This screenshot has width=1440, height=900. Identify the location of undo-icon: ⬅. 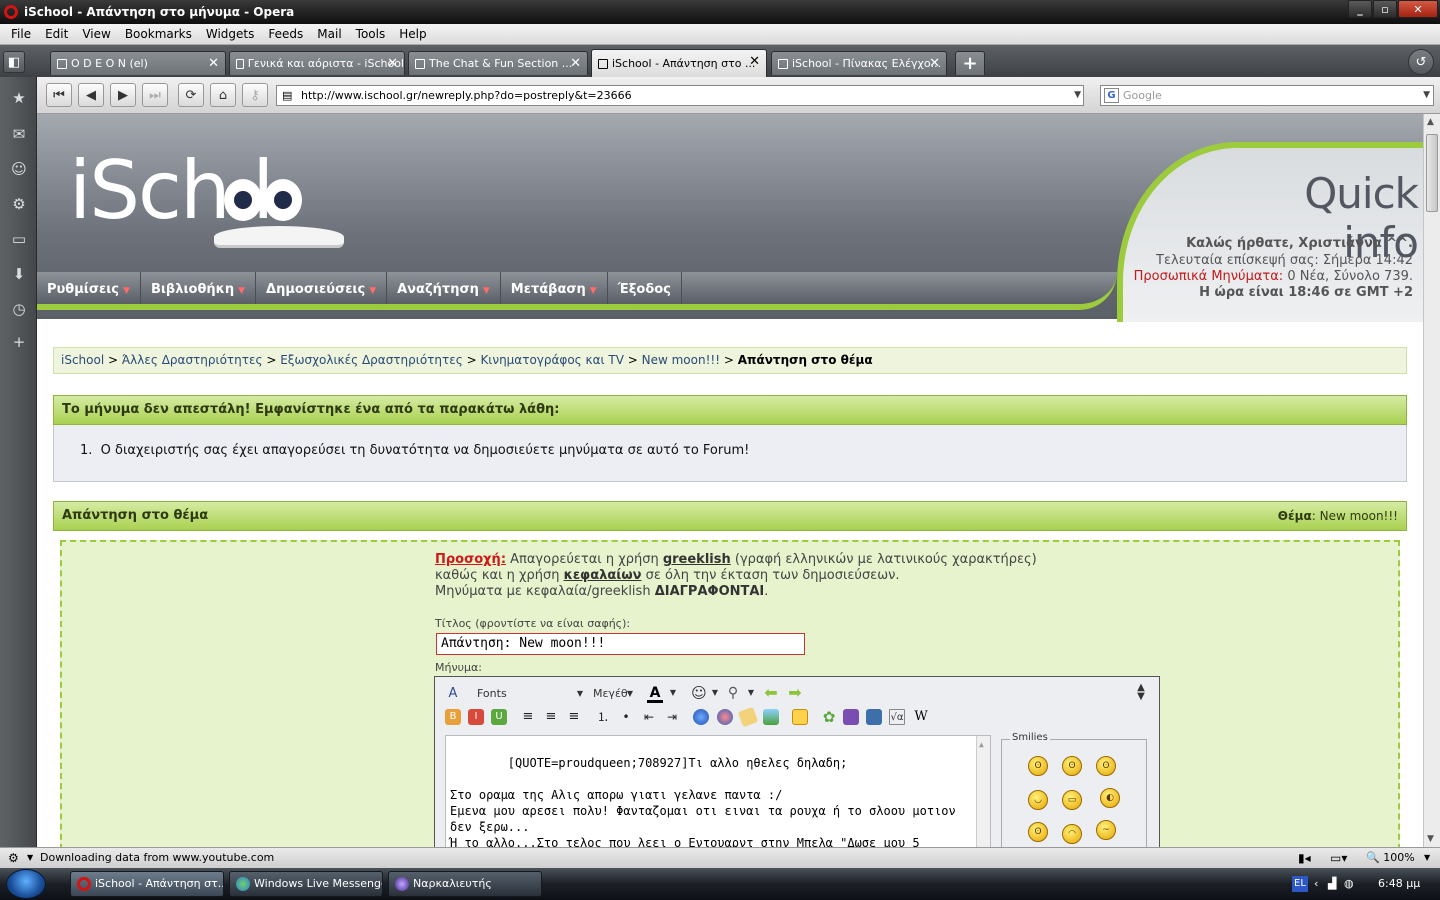
(771, 693).